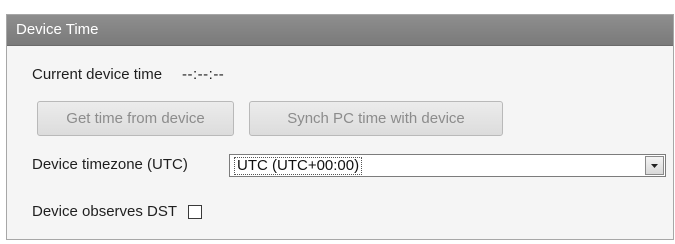  Describe the element at coordinates (110, 164) in the screenshot. I see `timezone-label: Device timezone (UTC)` at that location.